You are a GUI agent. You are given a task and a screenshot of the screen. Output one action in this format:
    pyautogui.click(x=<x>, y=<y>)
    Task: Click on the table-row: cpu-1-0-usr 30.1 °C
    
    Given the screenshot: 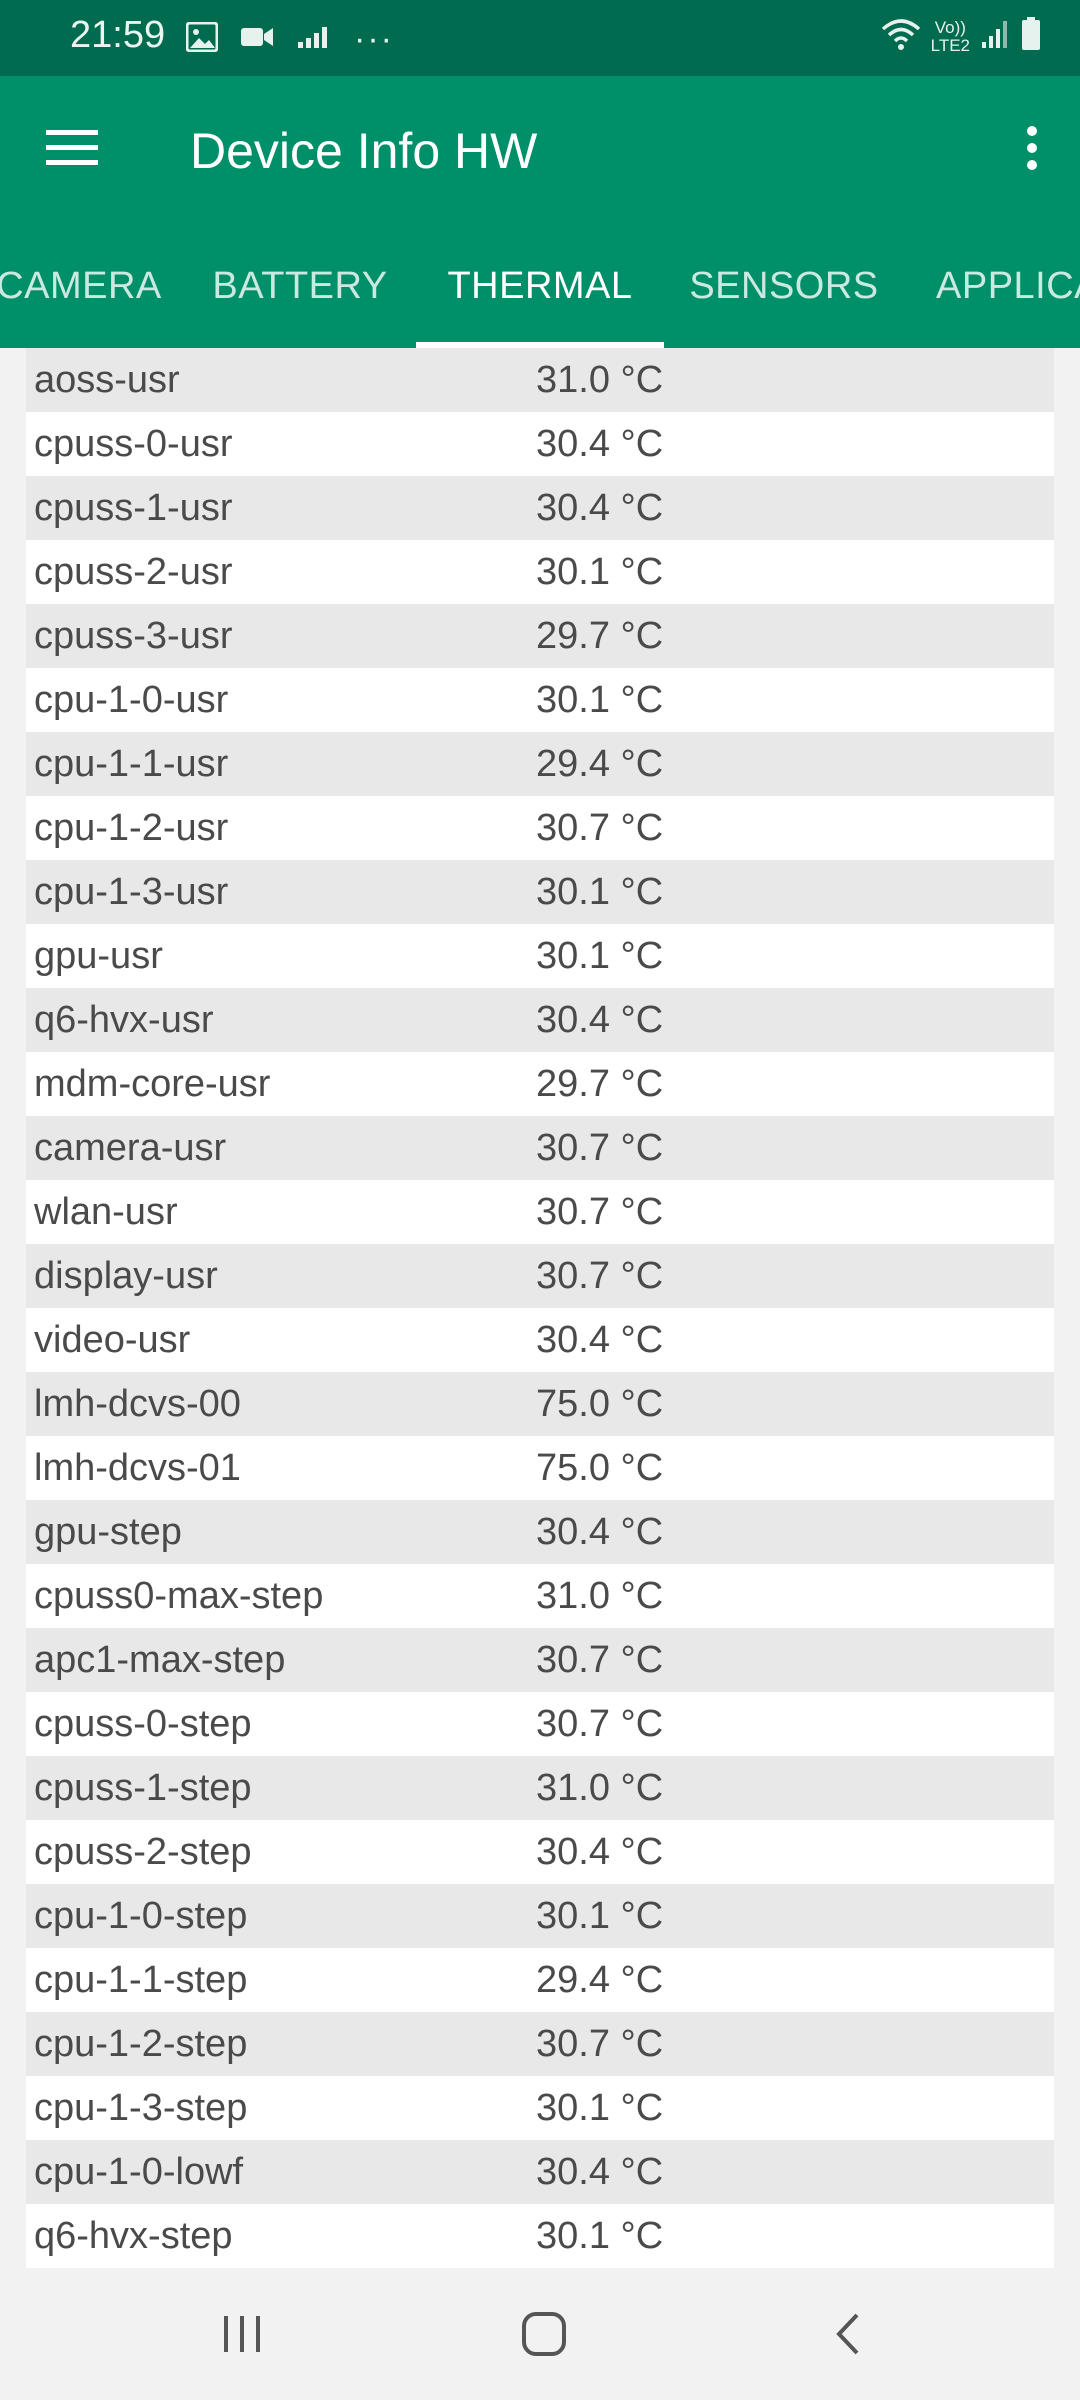 What is the action you would take?
    pyautogui.click(x=540, y=700)
    